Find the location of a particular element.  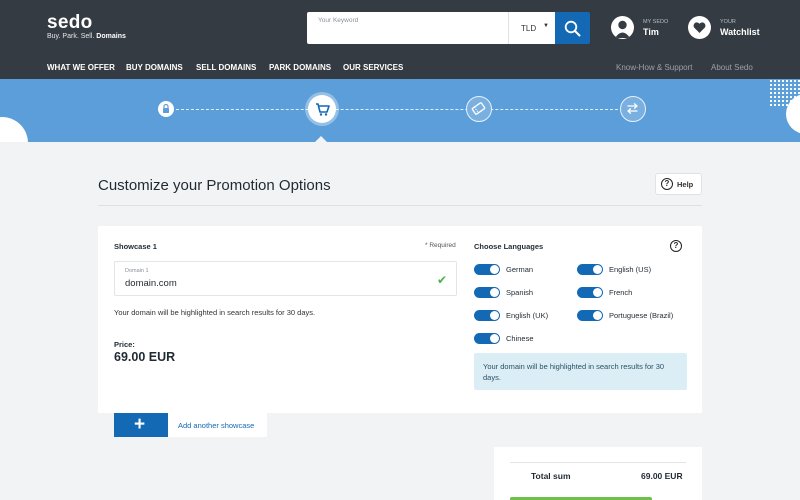

watchlist-label: Watchlist is located at coordinates (740, 32).